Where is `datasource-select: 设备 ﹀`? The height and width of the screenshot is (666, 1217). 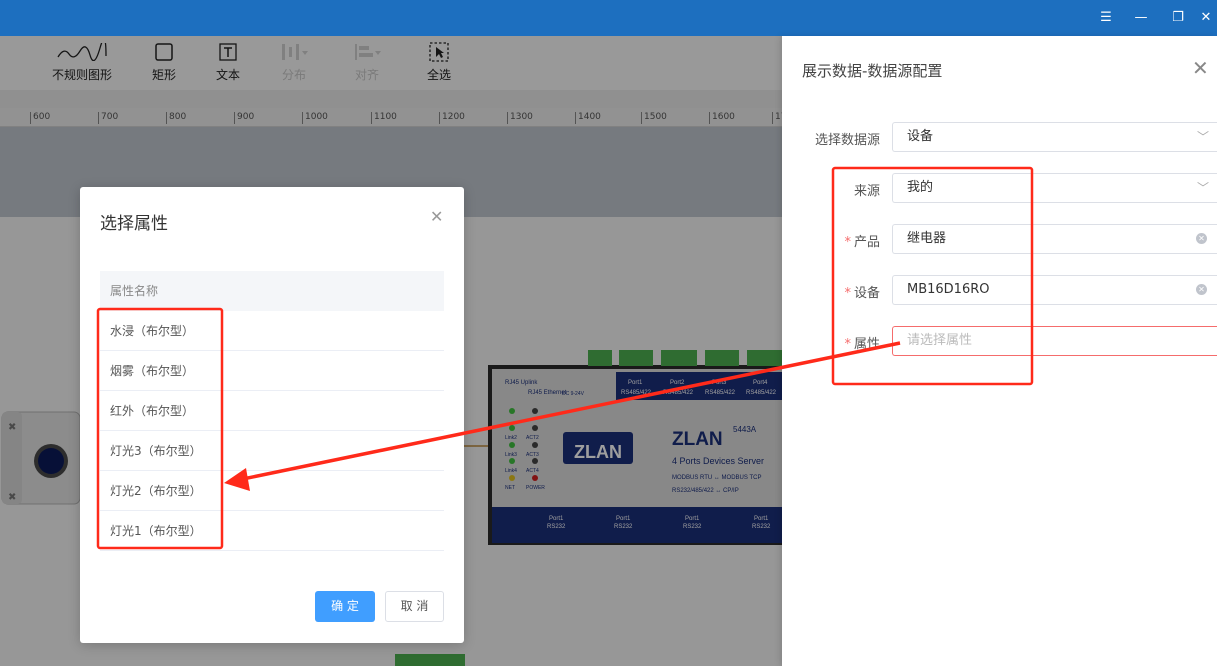
datasource-select: 设备 ﹀ is located at coordinates (1054, 137).